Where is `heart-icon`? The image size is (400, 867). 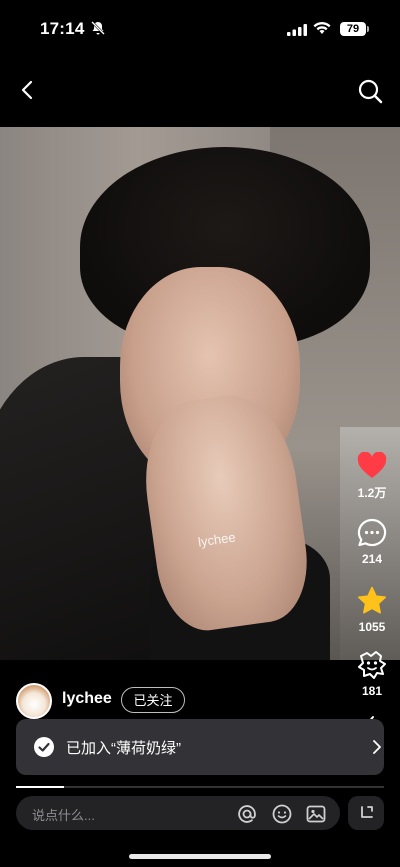
heart-icon is located at coordinates (372, 465).